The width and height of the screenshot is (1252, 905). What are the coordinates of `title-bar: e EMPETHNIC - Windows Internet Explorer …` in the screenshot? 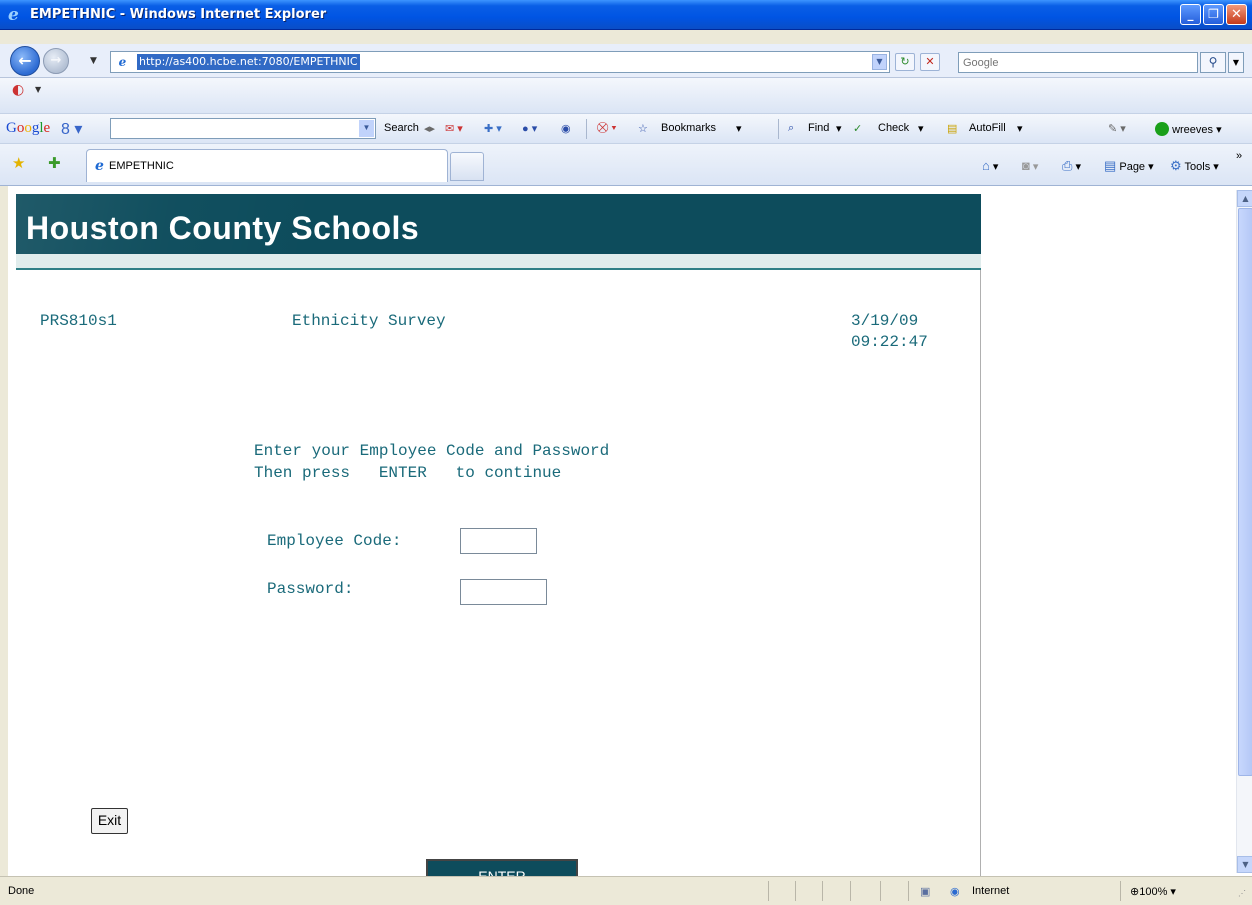 It's located at (626, 15).